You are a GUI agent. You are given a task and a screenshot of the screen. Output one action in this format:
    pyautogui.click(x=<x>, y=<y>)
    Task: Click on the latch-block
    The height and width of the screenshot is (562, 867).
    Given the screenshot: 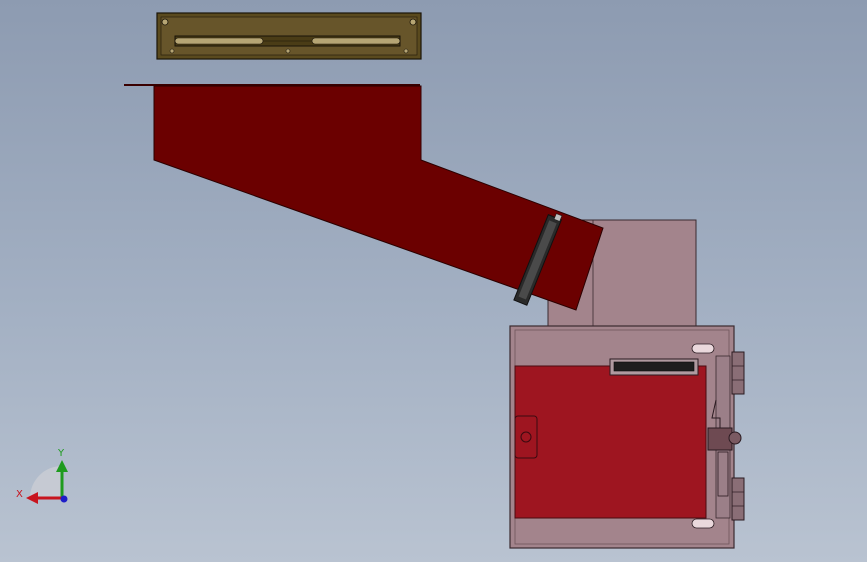 What is the action you would take?
    pyautogui.click(x=720, y=439)
    